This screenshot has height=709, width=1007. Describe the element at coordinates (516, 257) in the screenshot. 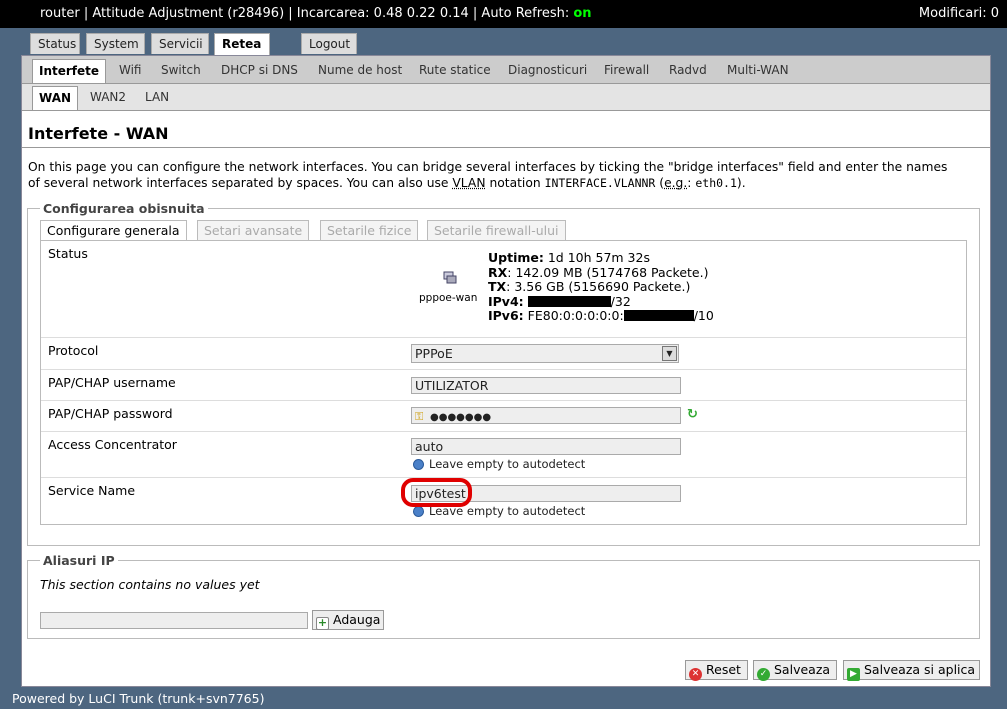

I see `uptime-label: Uptime:` at that location.